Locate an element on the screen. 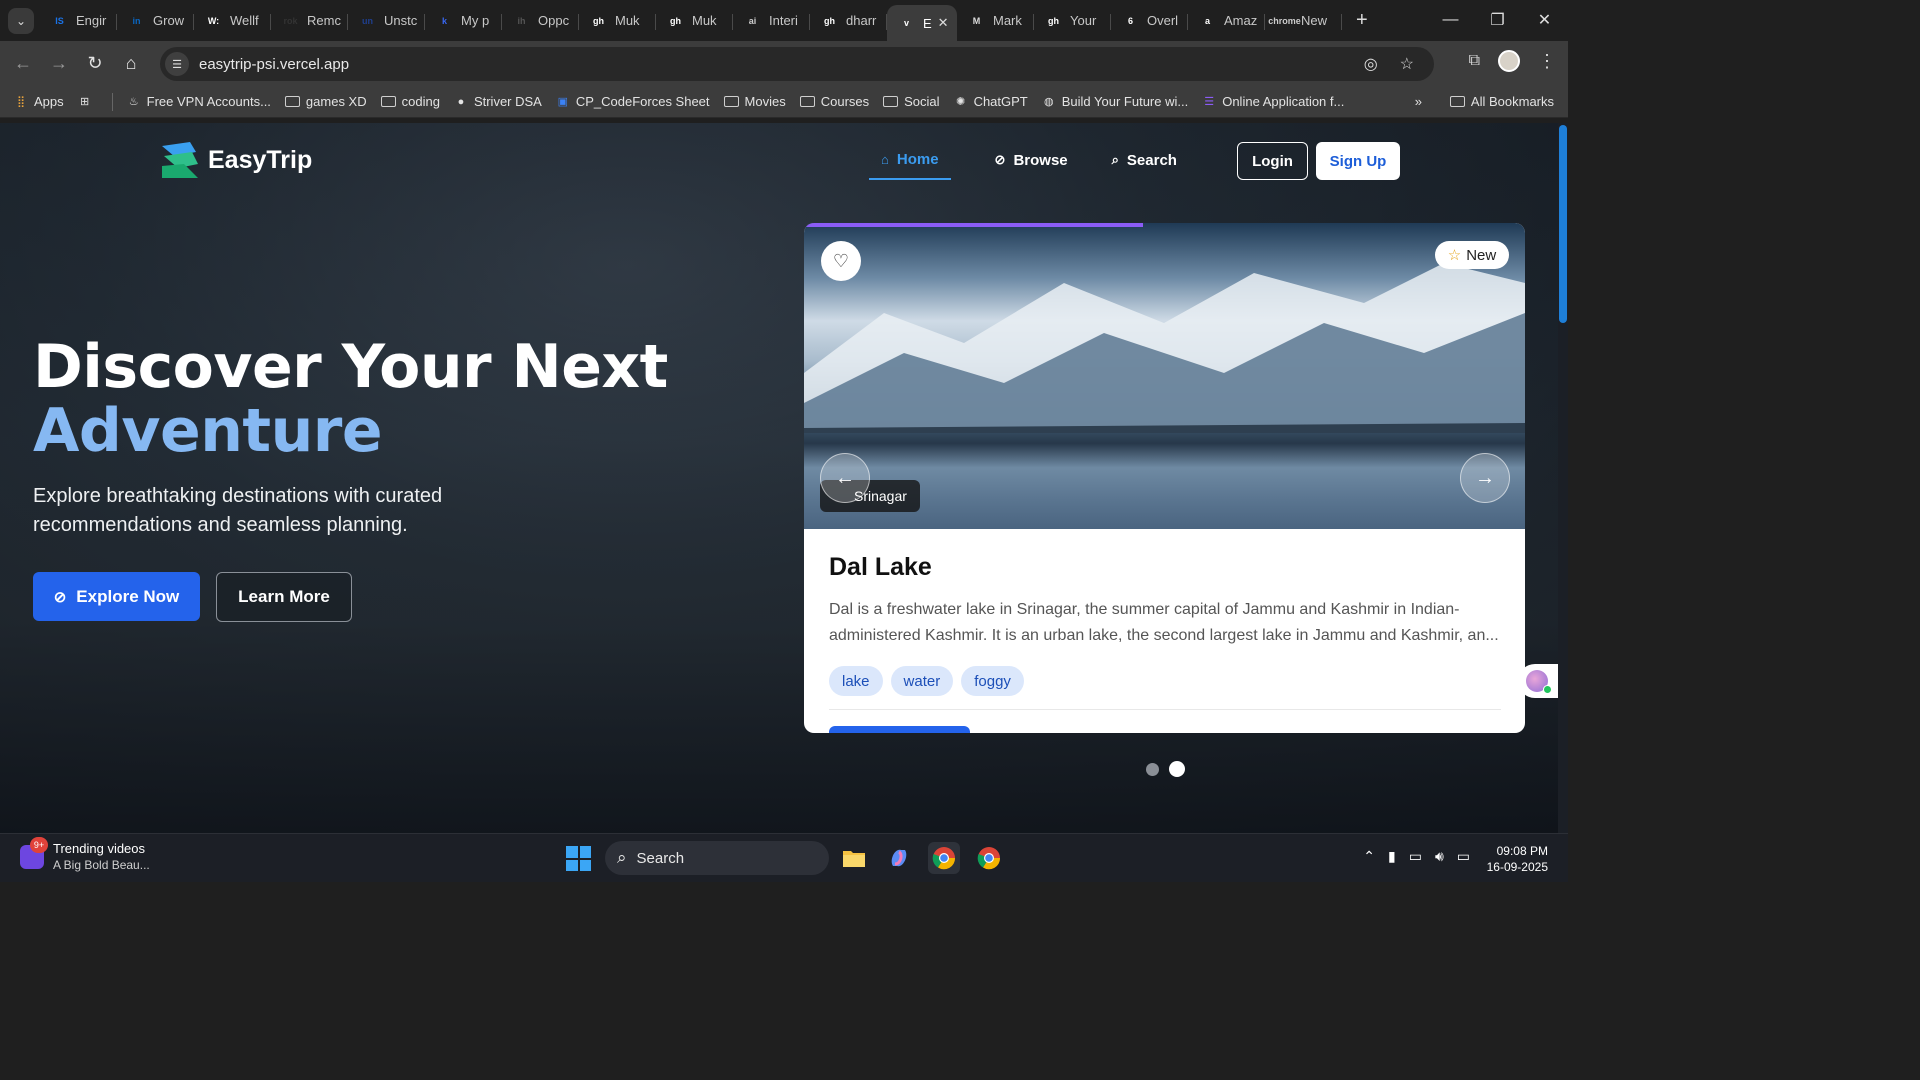 The width and height of the screenshot is (1920, 1080). browser-tab: k My p is located at coordinates (463, 21).